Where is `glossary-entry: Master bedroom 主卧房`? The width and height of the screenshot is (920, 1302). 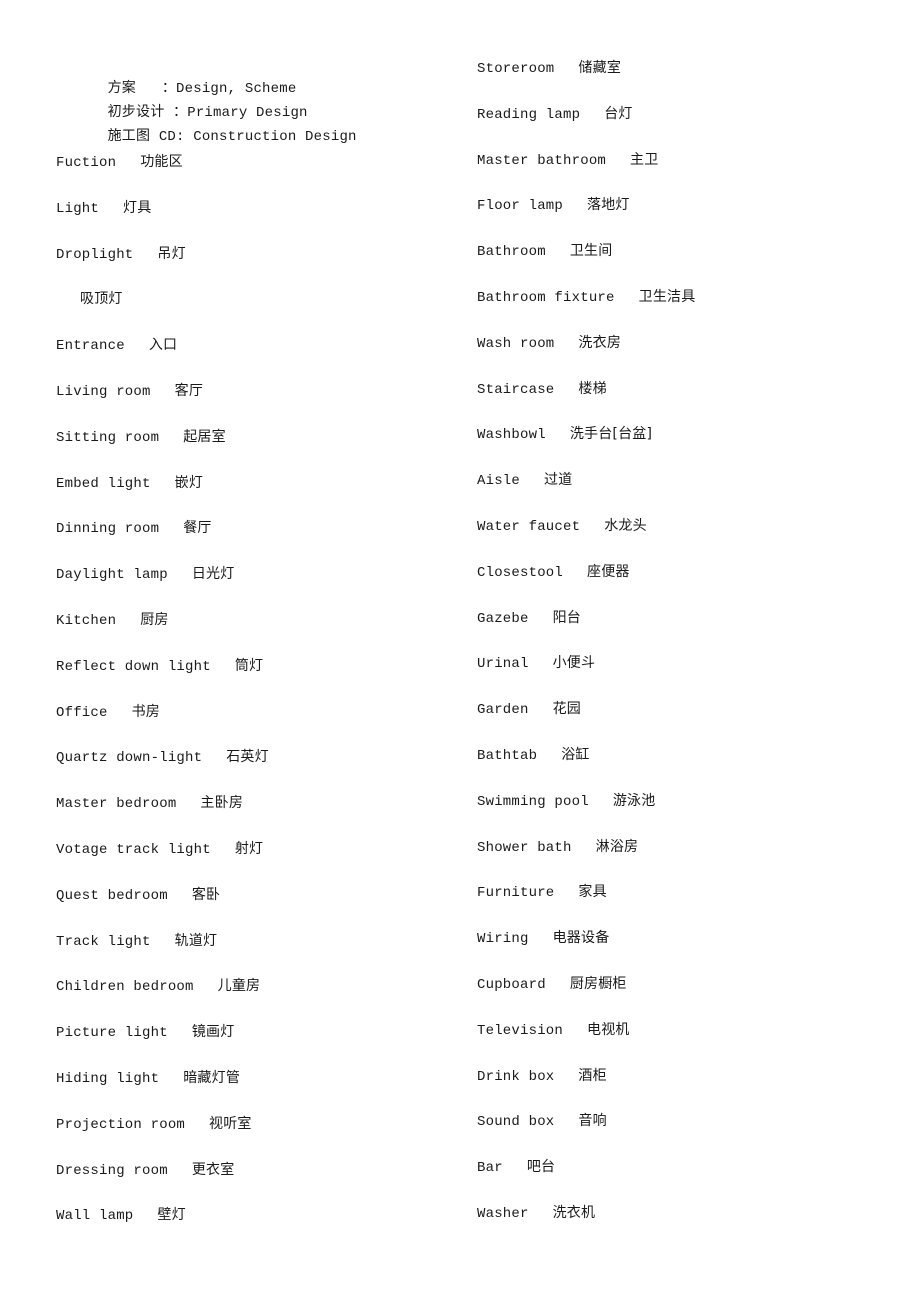
glossary-entry: Master bedroom 主卧房 is located at coordinates (149, 803).